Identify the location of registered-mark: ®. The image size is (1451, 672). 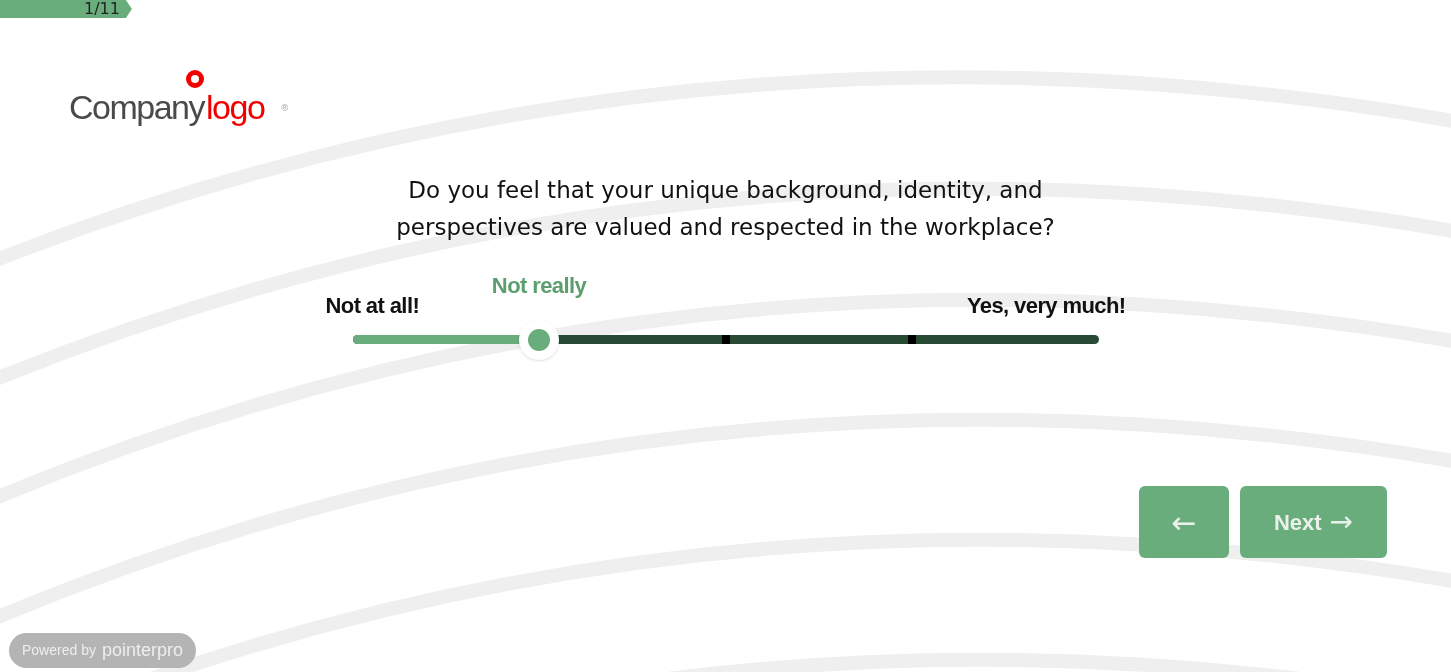
(285, 108).